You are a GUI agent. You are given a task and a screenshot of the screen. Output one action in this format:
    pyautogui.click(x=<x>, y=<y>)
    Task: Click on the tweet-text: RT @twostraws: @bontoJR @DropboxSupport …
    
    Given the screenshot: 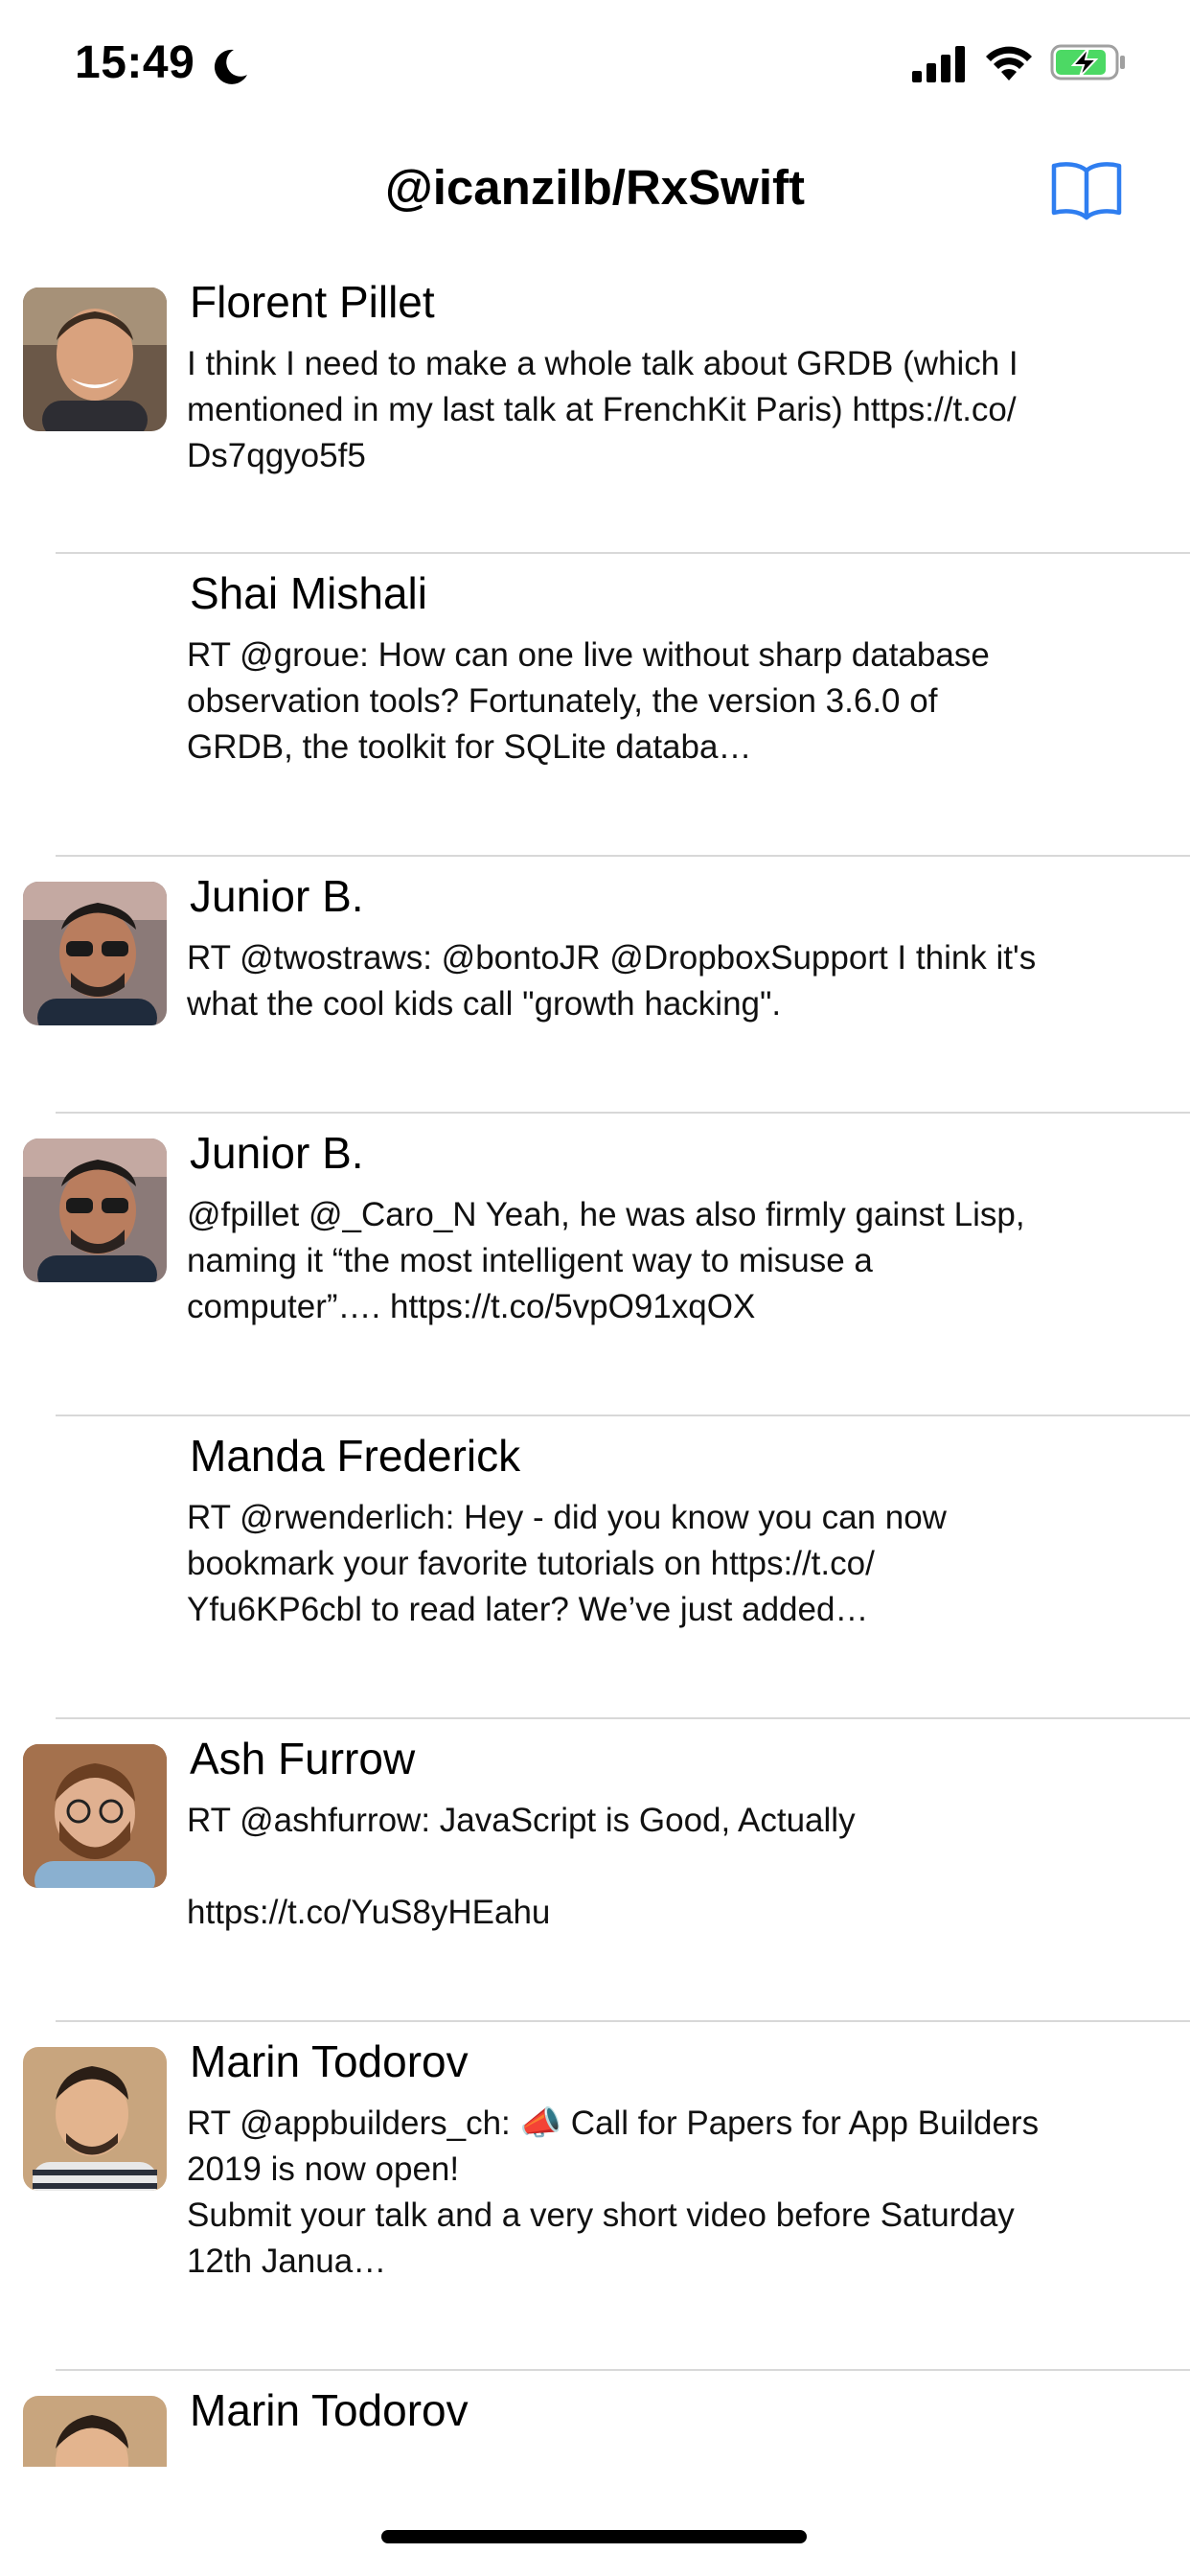 What is the action you would take?
    pyautogui.click(x=612, y=981)
    